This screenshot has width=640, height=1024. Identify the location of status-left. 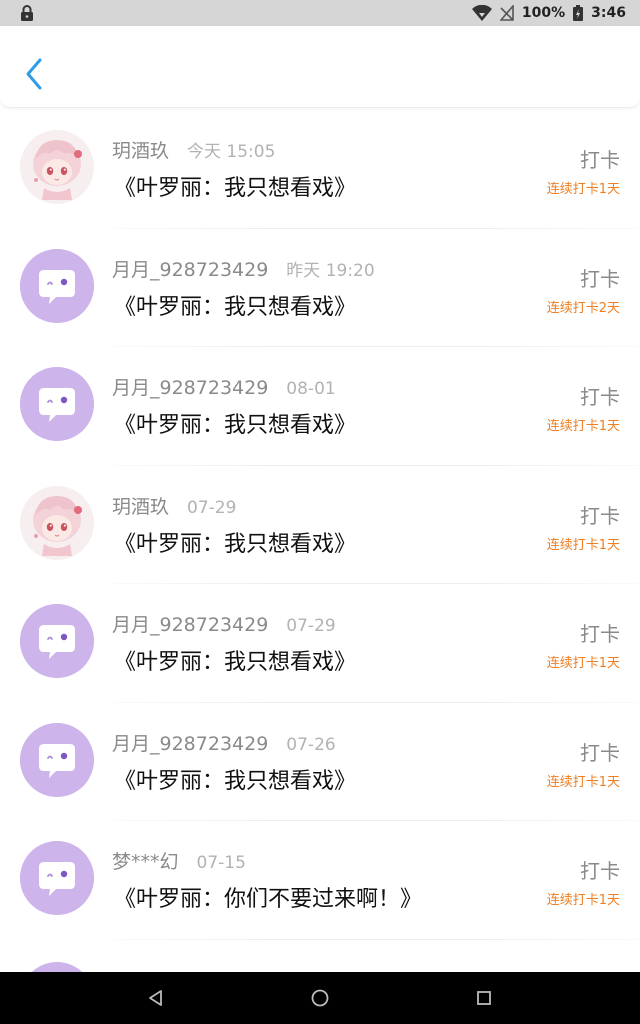
(27, 13).